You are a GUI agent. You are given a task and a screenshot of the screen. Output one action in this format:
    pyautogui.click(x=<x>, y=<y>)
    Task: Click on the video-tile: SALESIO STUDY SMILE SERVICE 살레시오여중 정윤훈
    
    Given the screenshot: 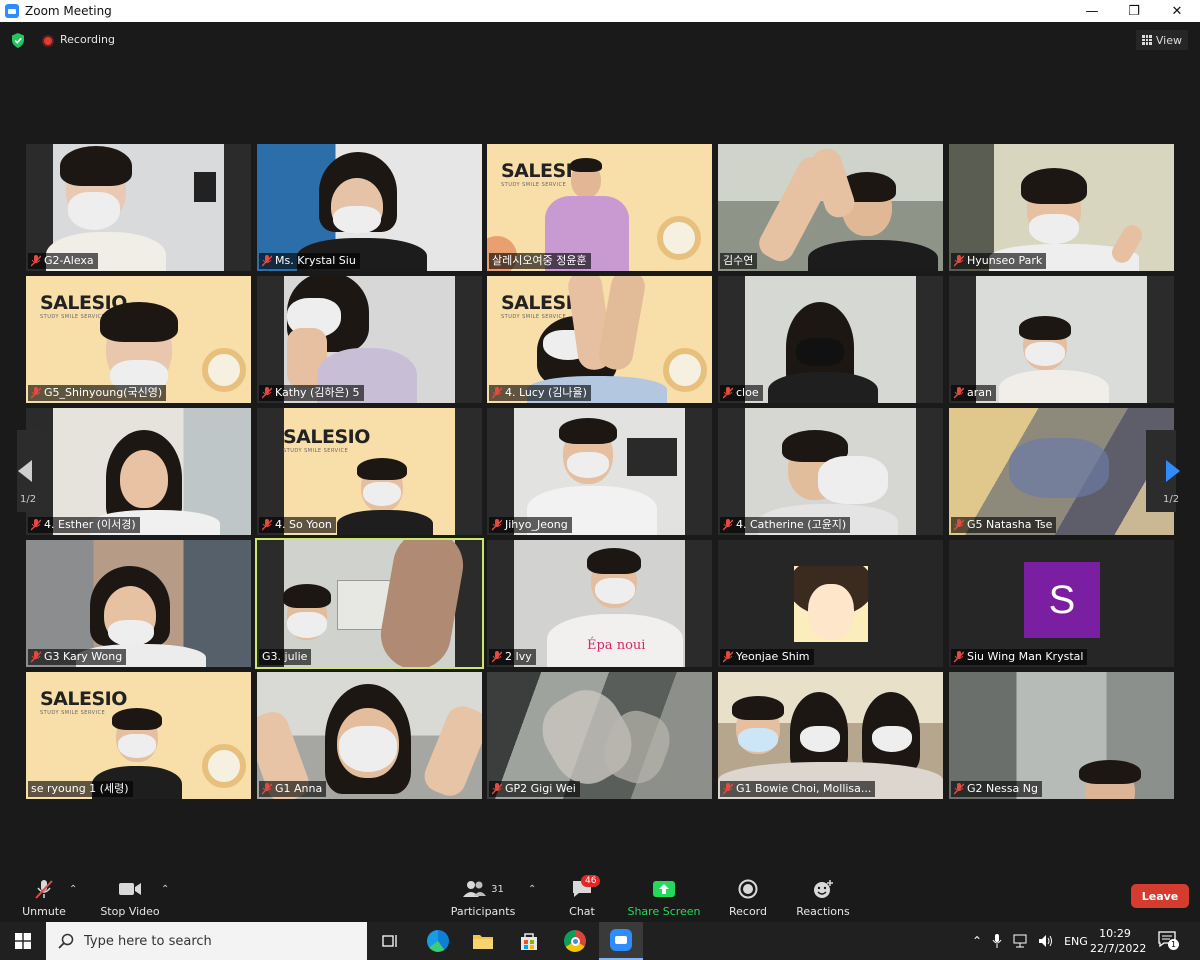 What is the action you would take?
    pyautogui.click(x=599, y=207)
    